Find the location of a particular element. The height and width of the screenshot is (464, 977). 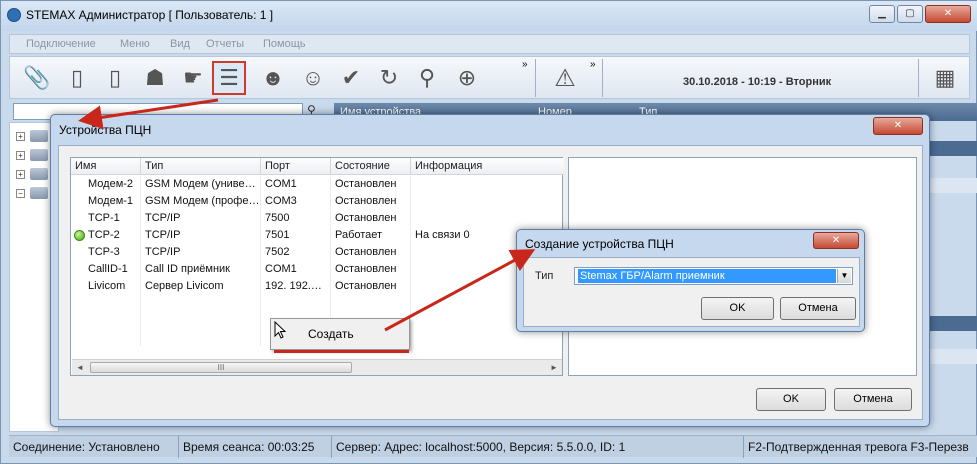

table-cell-type: Call ID приёмник is located at coordinates (201, 269).